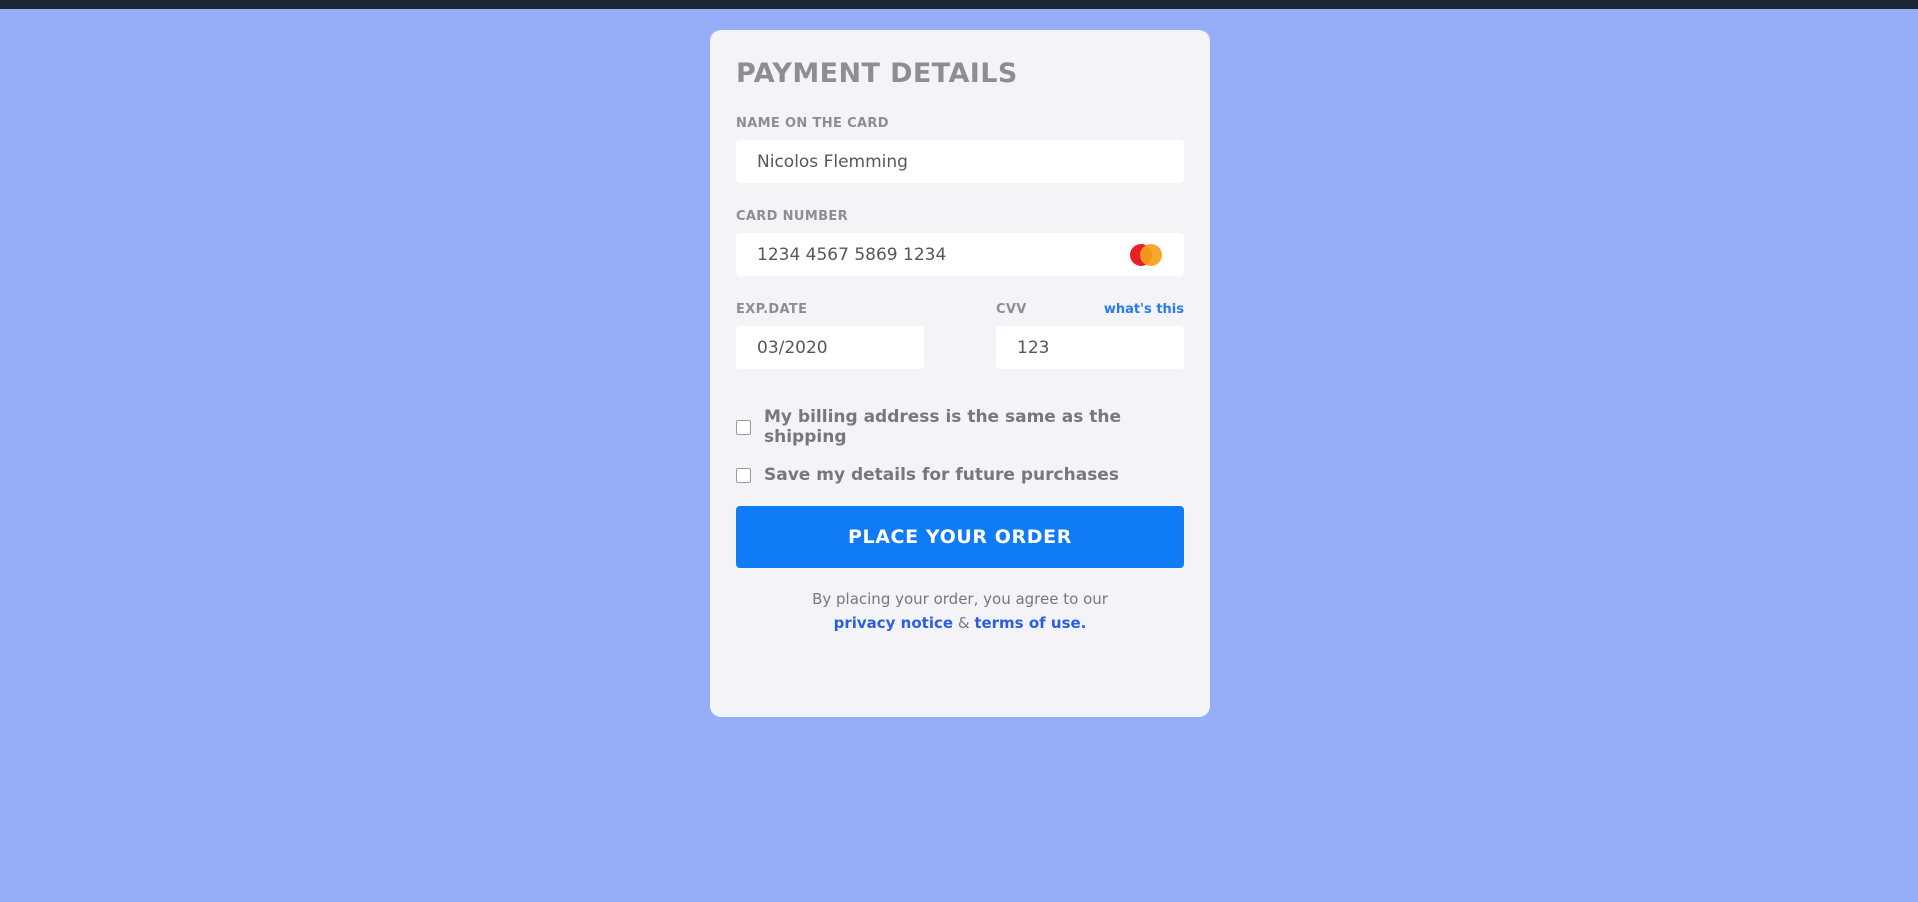  I want to click on terms-of-use-link: terms of use, so click(1027, 623).